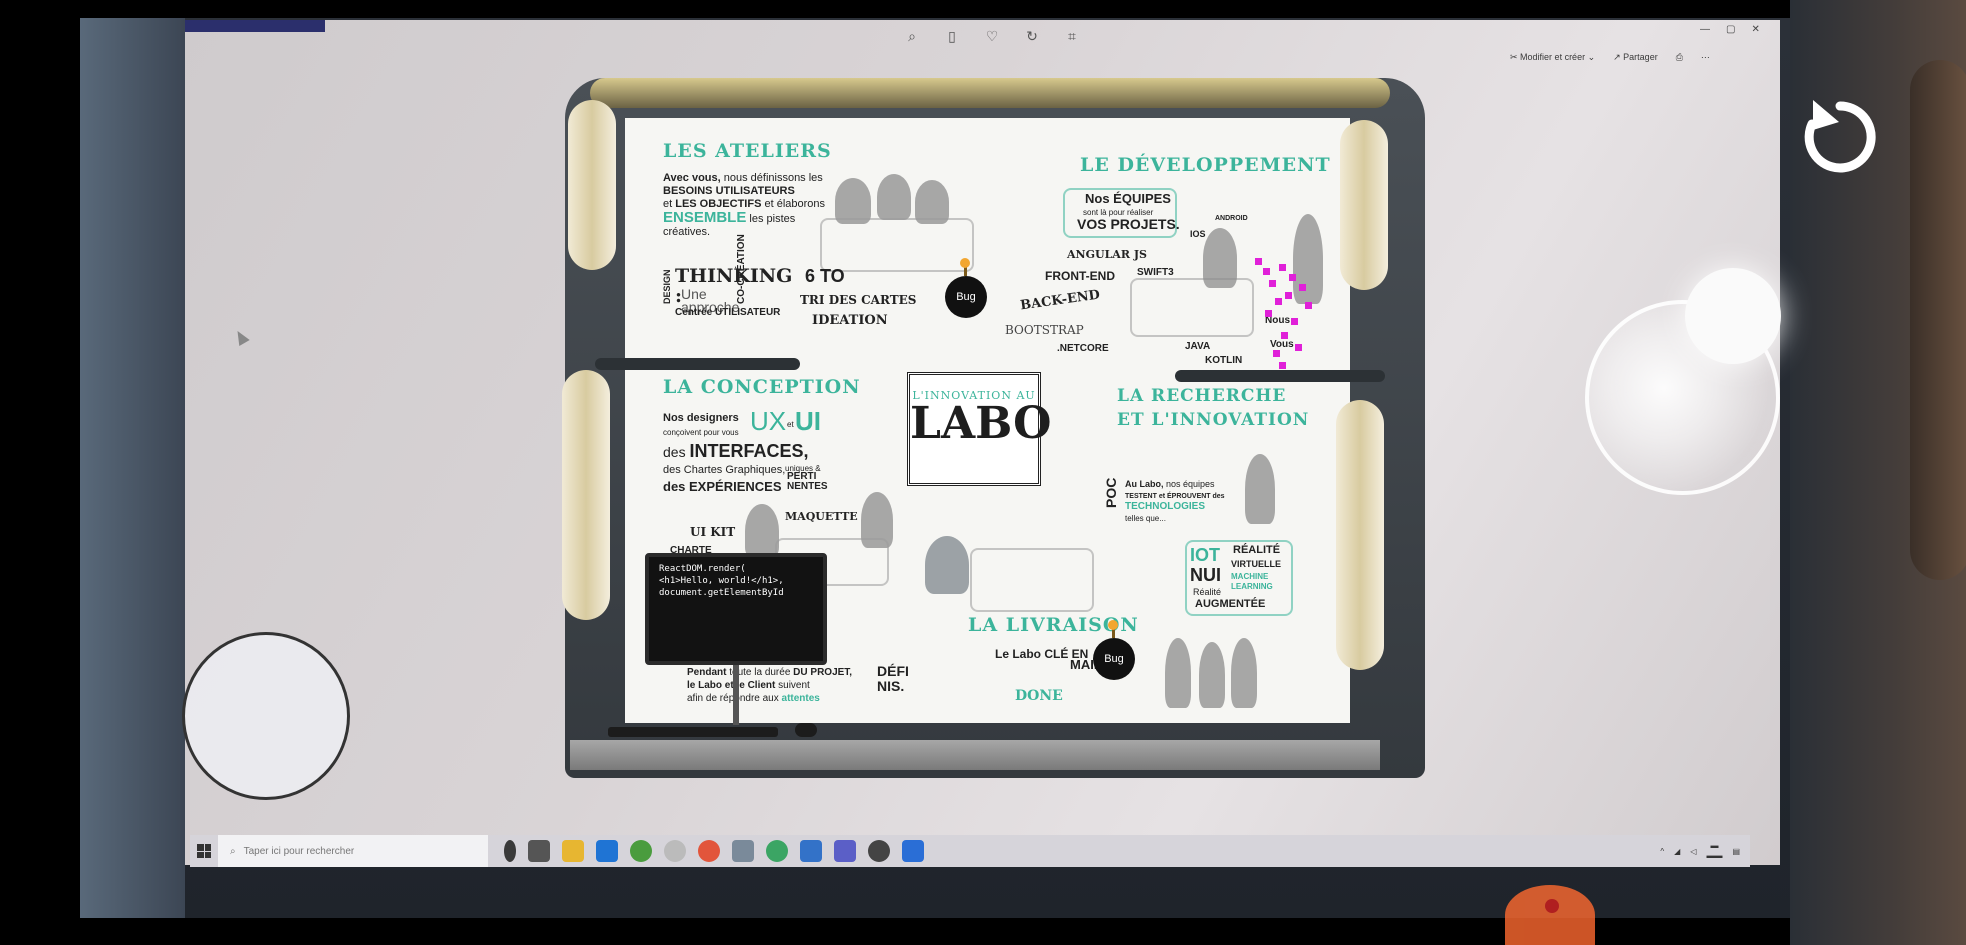 This screenshot has width=1966, height=945. I want to click on suivent-label: suivent, so click(792, 685).